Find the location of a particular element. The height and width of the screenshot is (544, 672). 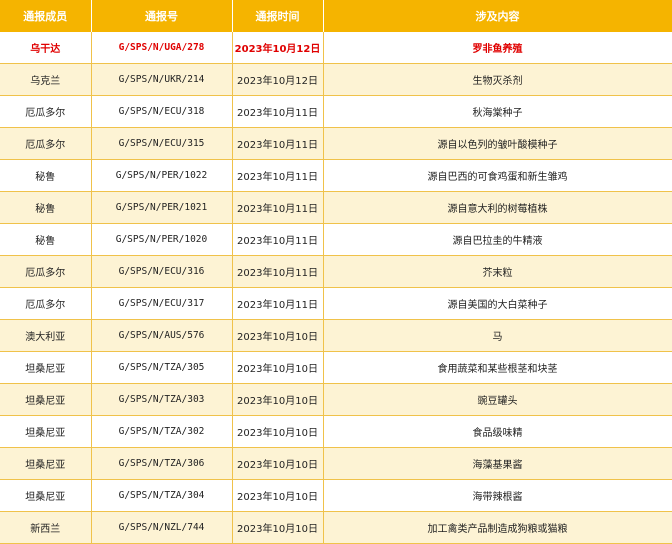

table-row: 厄瓜多尔 G/SPS/N/ECU/317 2023年10月11日 源自美国的大白菜种子 is located at coordinates (336, 303).